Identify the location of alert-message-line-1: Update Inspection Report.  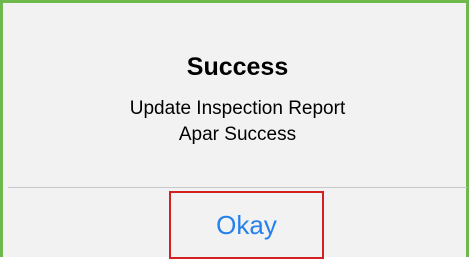
(237, 108).